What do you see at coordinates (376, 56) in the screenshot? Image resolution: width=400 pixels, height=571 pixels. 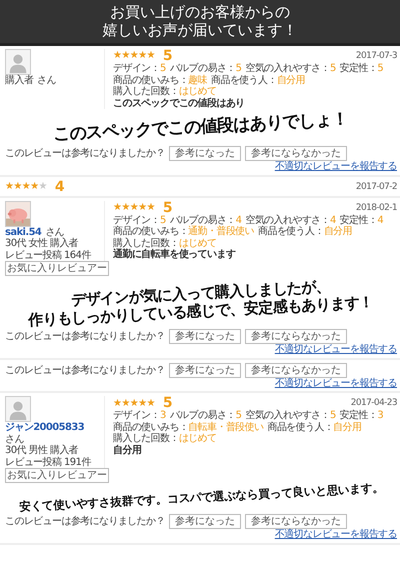 I see `review-date: 2017-07-3` at bounding box center [376, 56].